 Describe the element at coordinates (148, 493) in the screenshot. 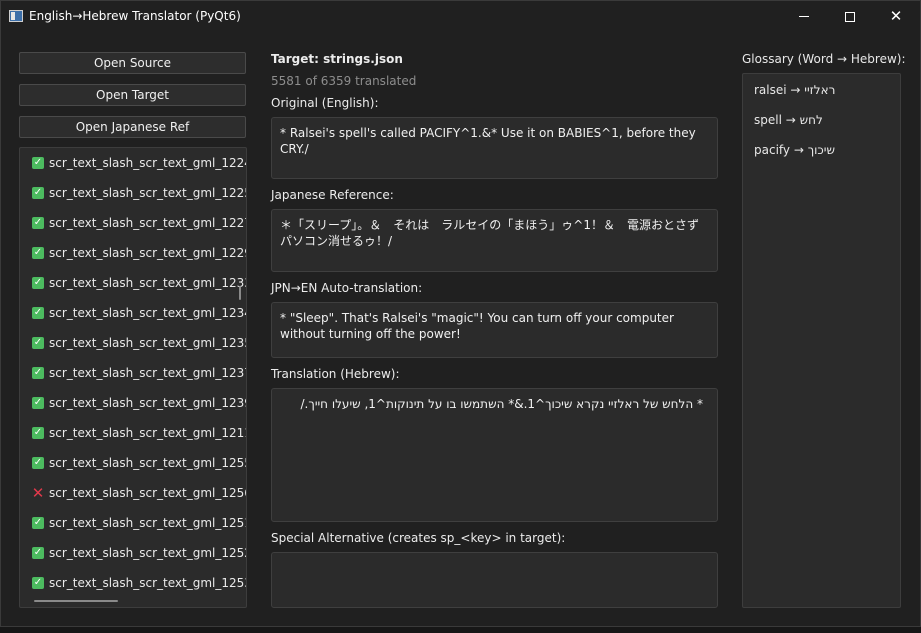

I see `list-item-label: scr_text_slash_scr_text_gml_1256_0` at that location.